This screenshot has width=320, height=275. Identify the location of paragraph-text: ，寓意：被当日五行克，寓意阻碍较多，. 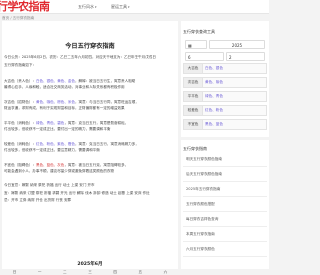
(96, 165).